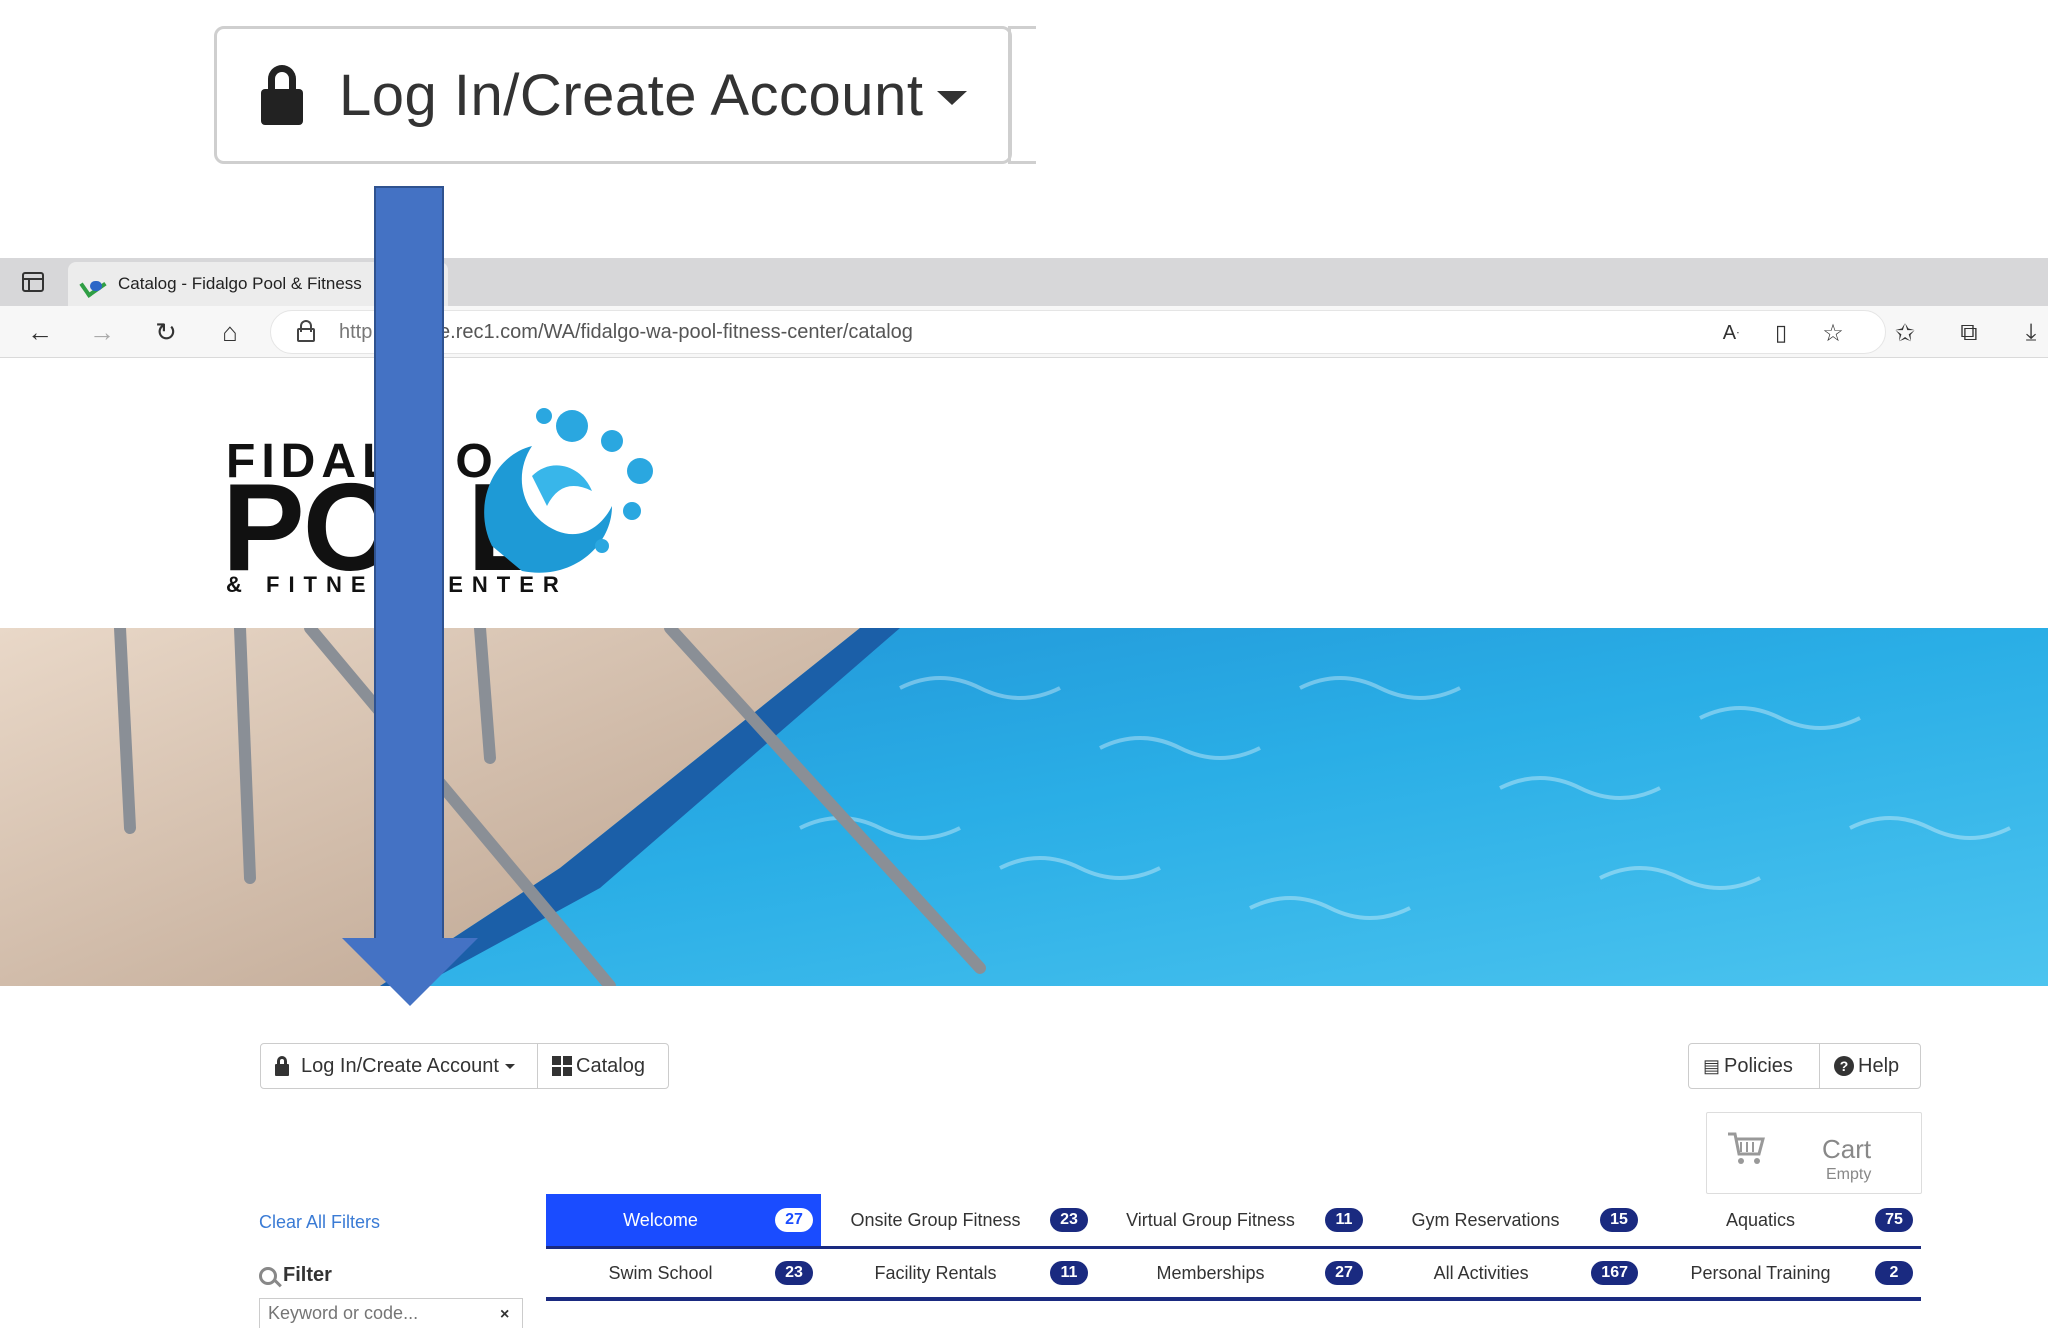 The width and height of the screenshot is (2048, 1328). Describe the element at coordinates (240, 283) in the screenshot. I see `tab-title: Catalog - Fidalgo Pool & Fitness` at that location.